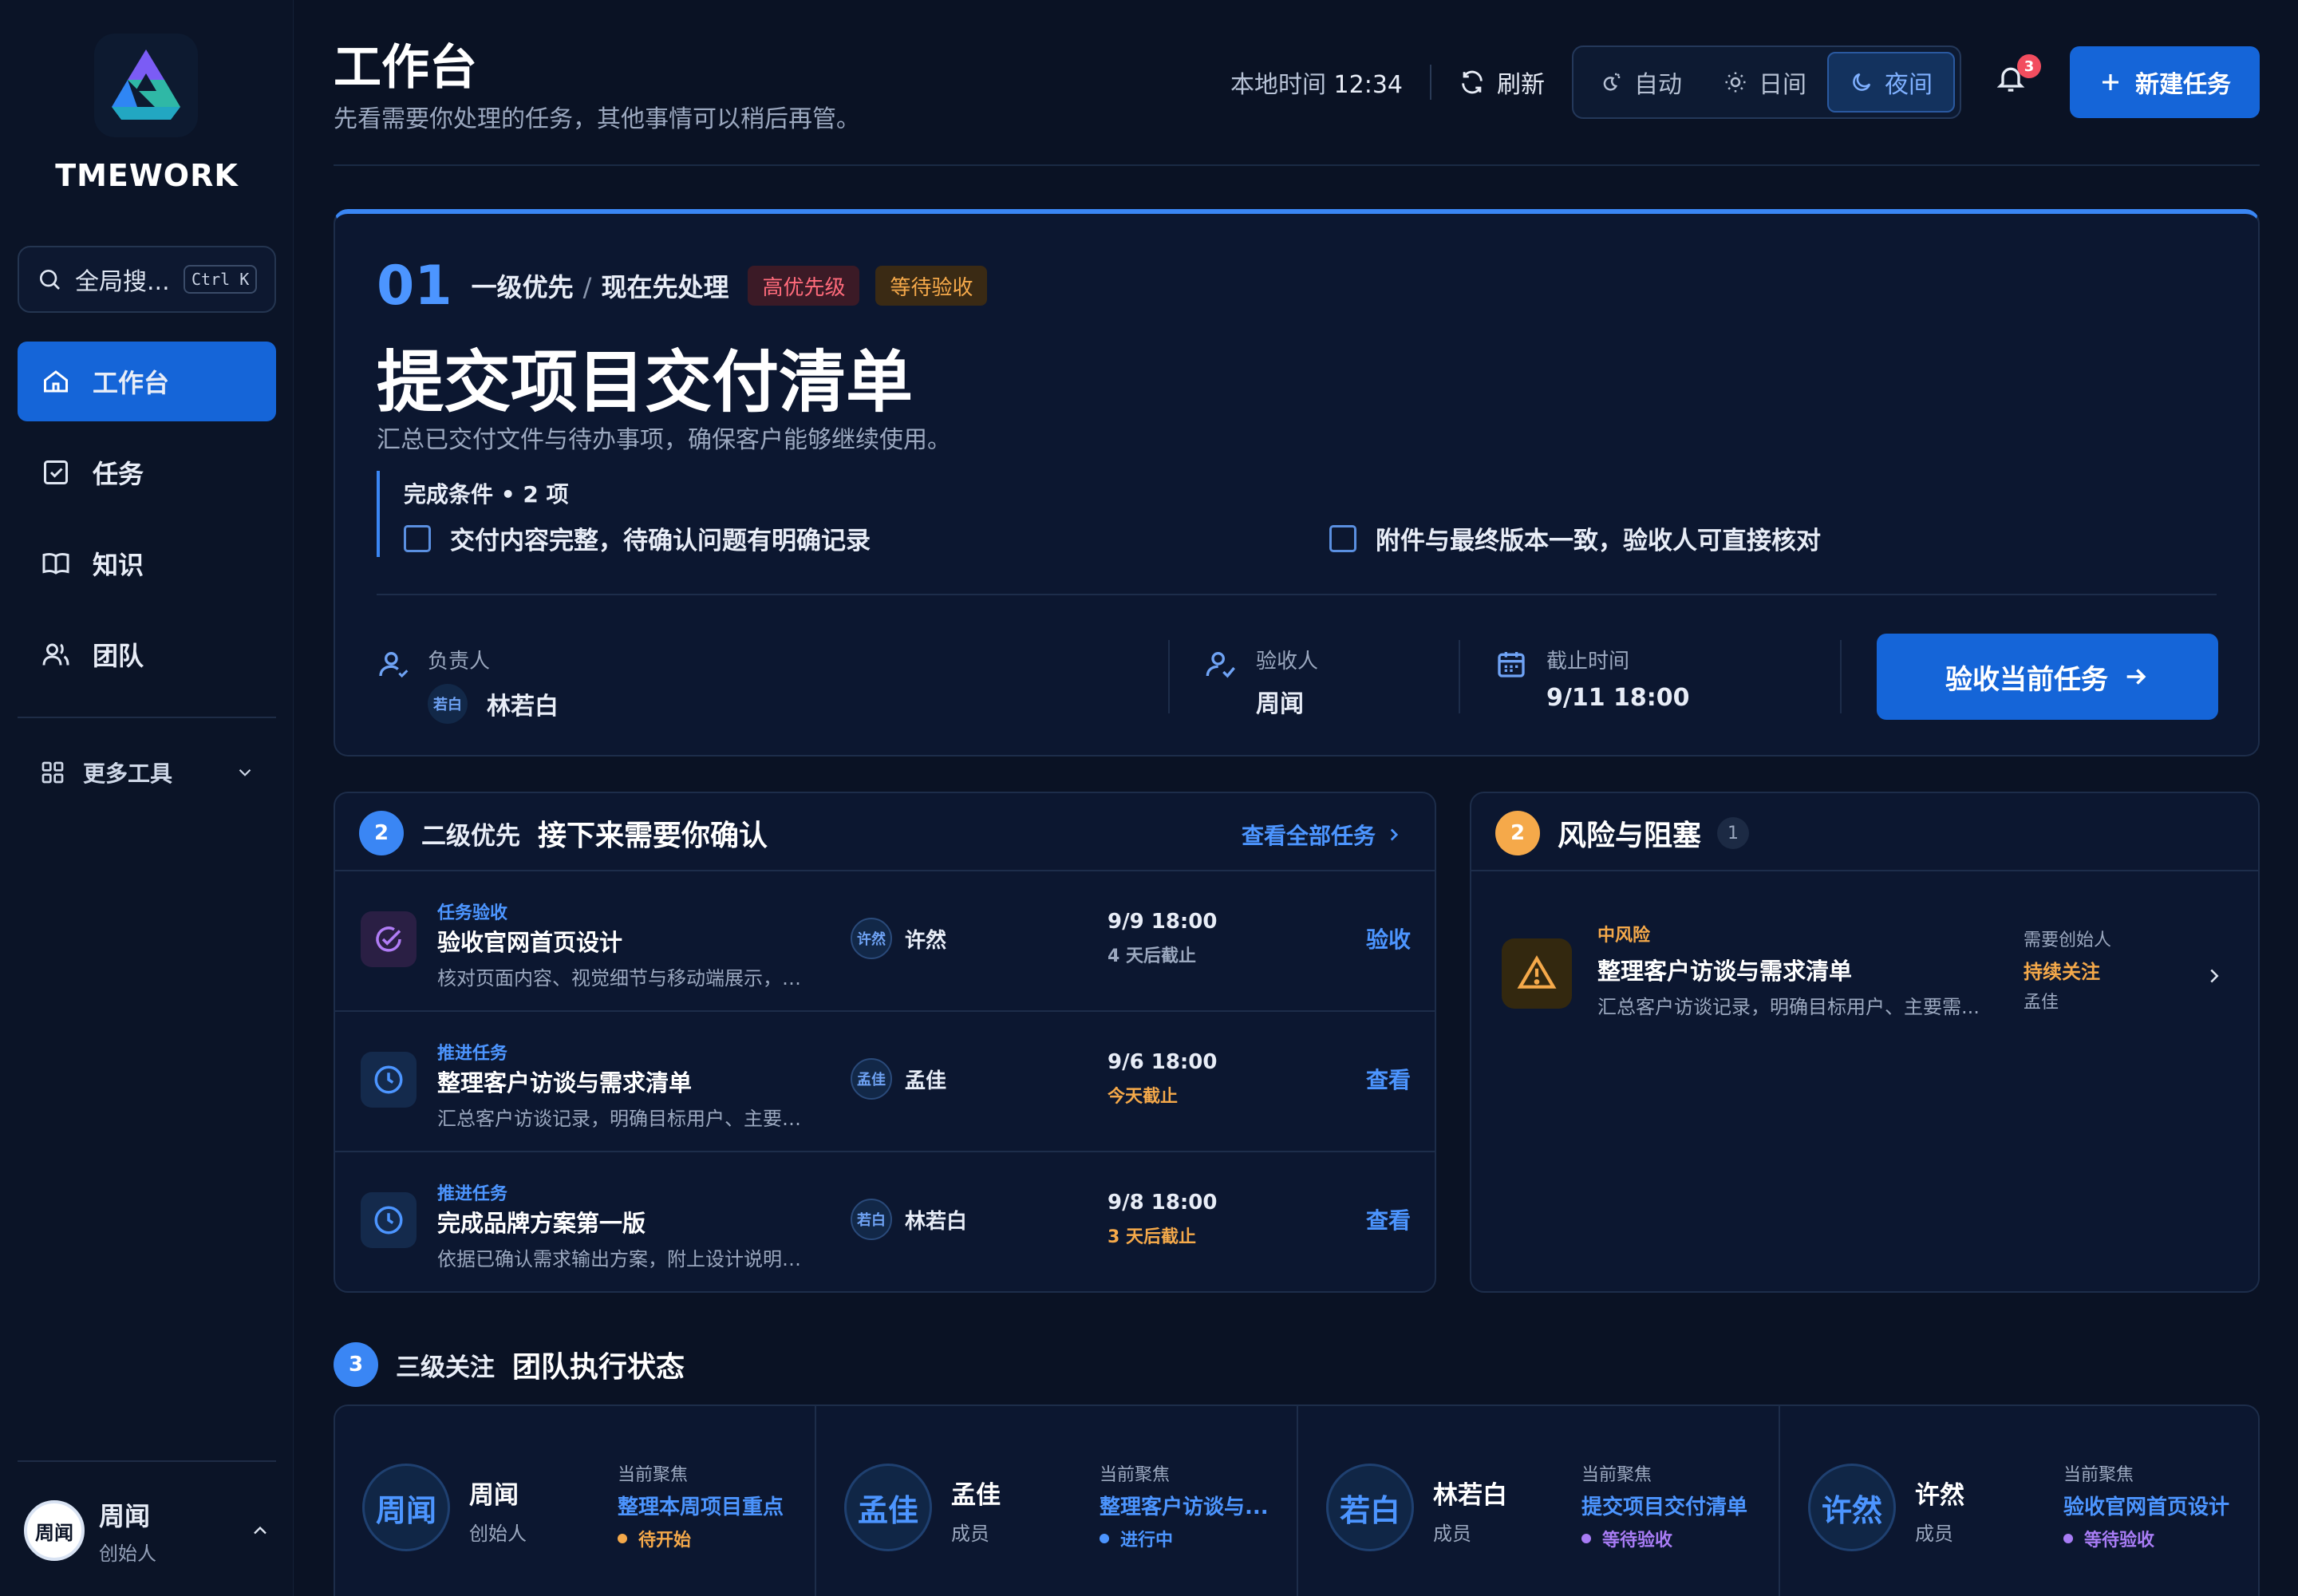  I want to click on checkbox-icon, so click(56, 472).